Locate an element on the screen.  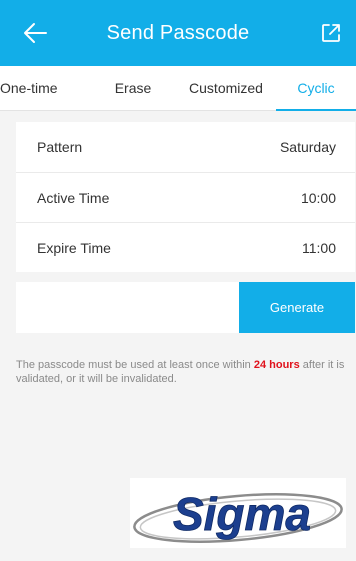
tab-one-time: One-time is located at coordinates (37, 88).